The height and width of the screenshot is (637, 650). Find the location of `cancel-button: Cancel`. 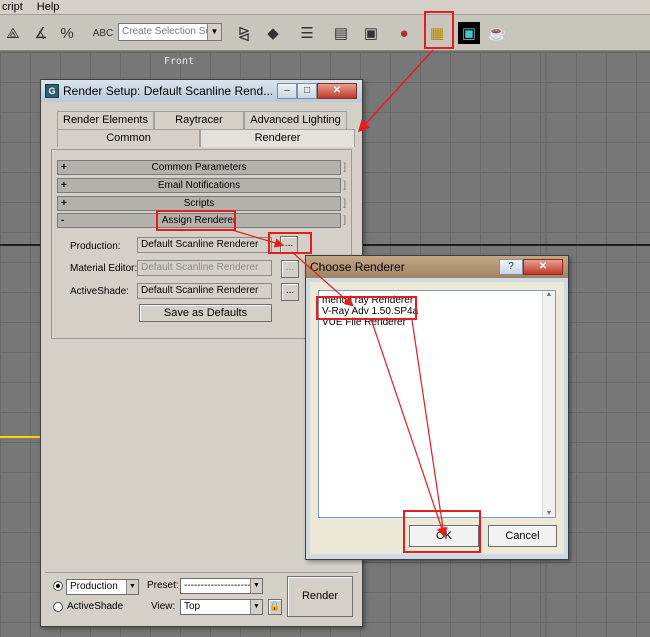

cancel-button: Cancel is located at coordinates (522, 536).